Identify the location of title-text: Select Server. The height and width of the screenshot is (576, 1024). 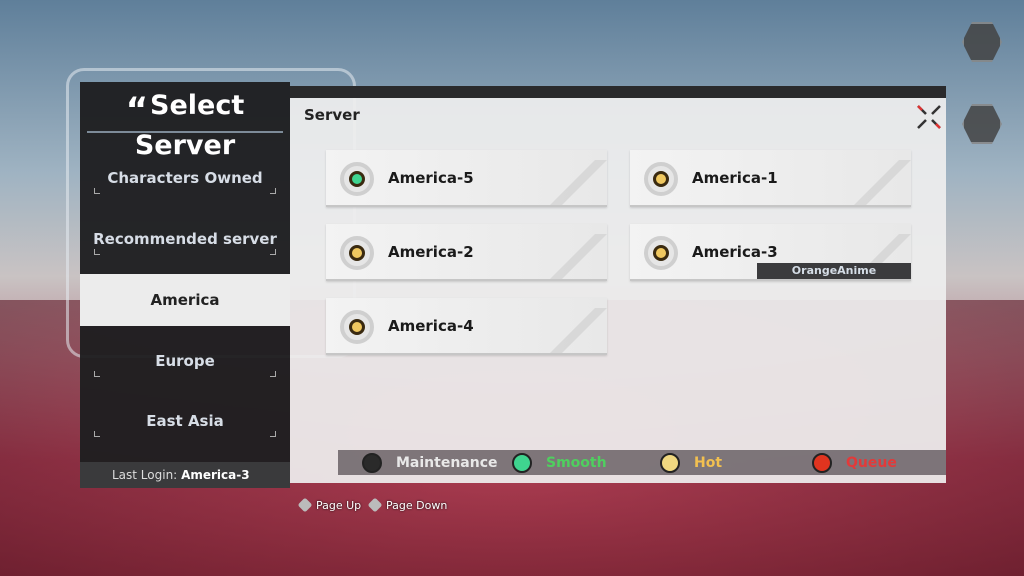
(189, 125).